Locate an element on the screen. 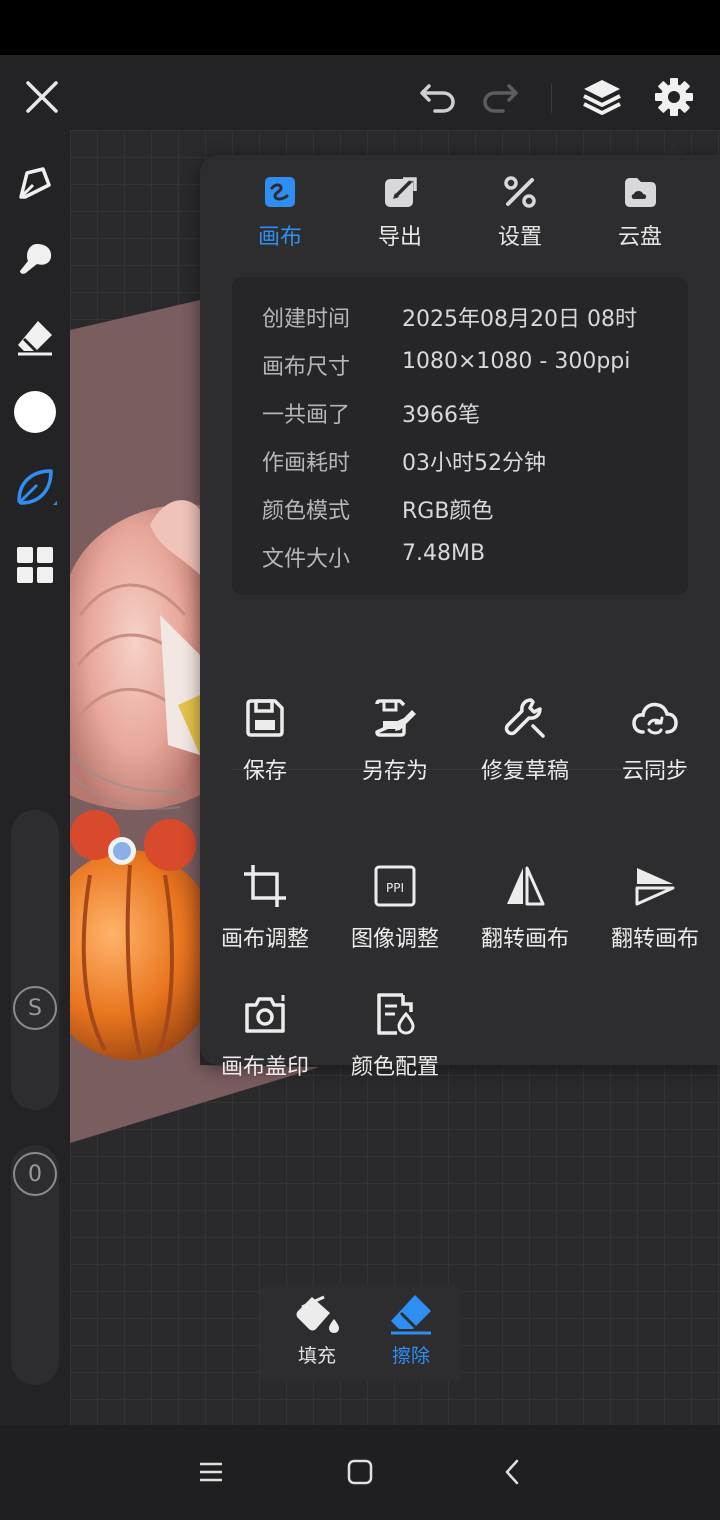  panel-divider is located at coordinates (460, 769).